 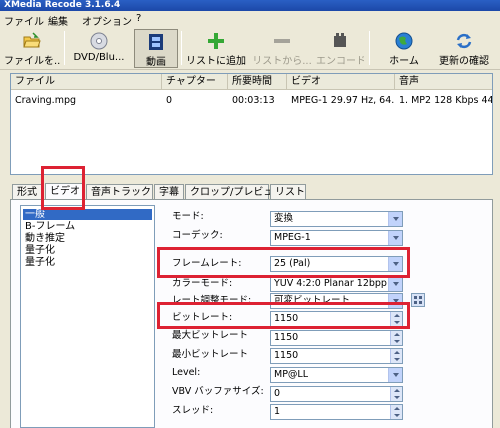 What do you see at coordinates (40, 250) in the screenshot?
I see `tree-item-quantization: 量子化` at bounding box center [40, 250].